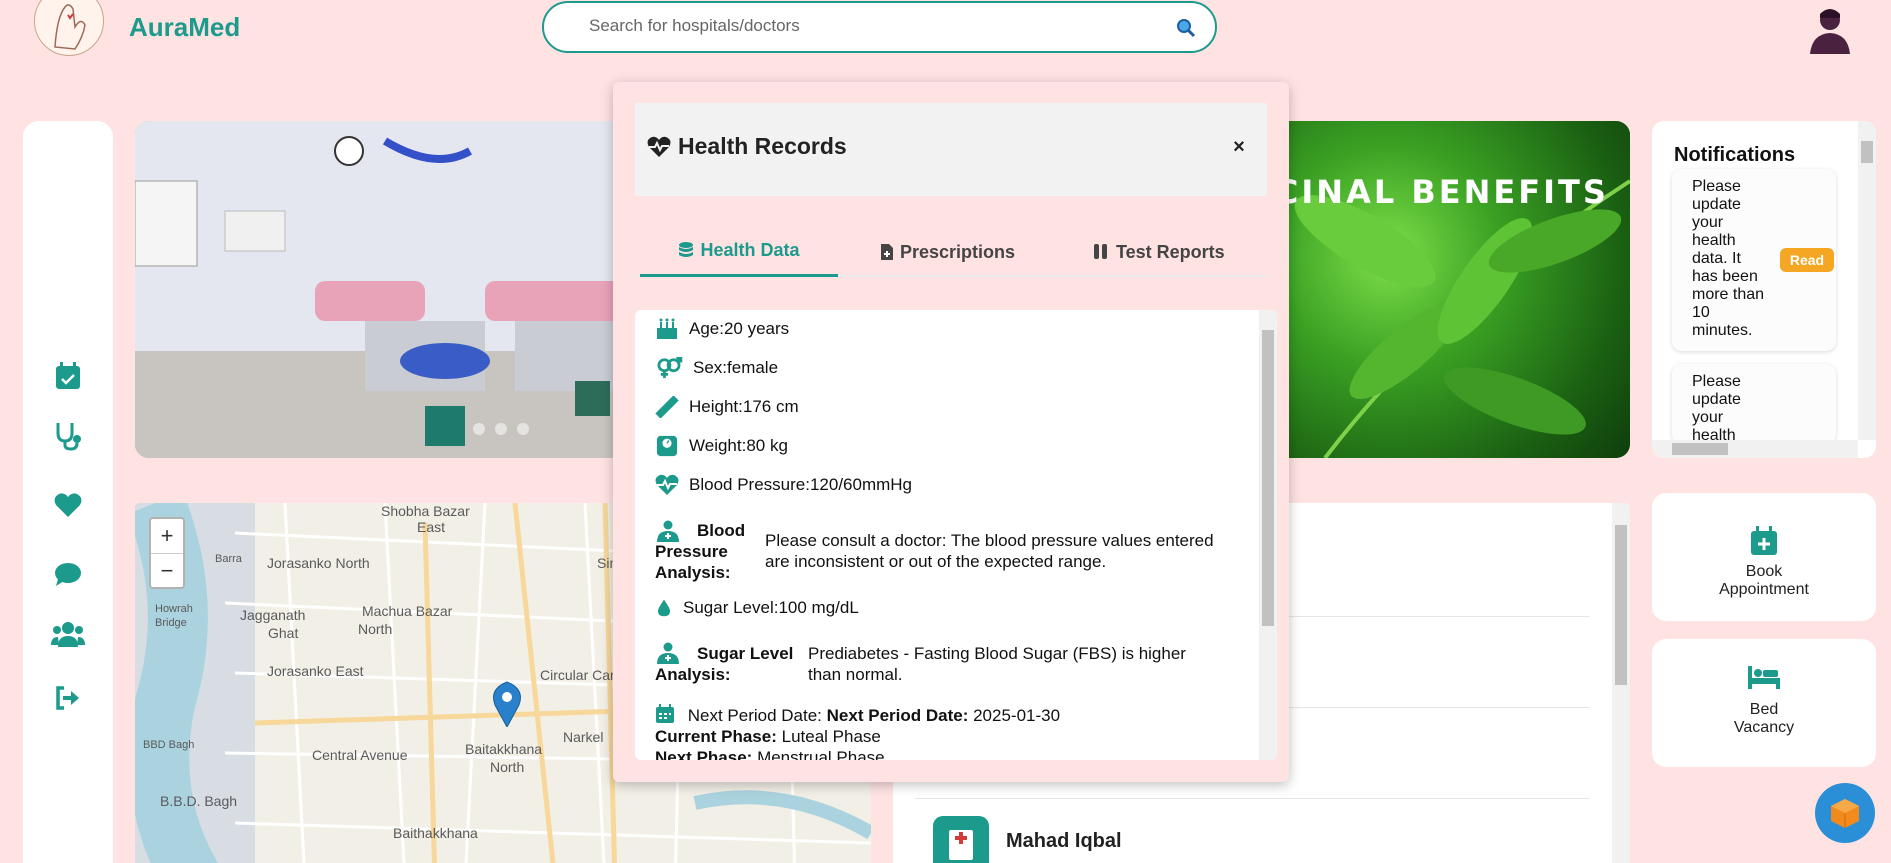 This screenshot has width=1891, height=863. I want to click on book-appointment-button: Book Appointment, so click(1764, 557).